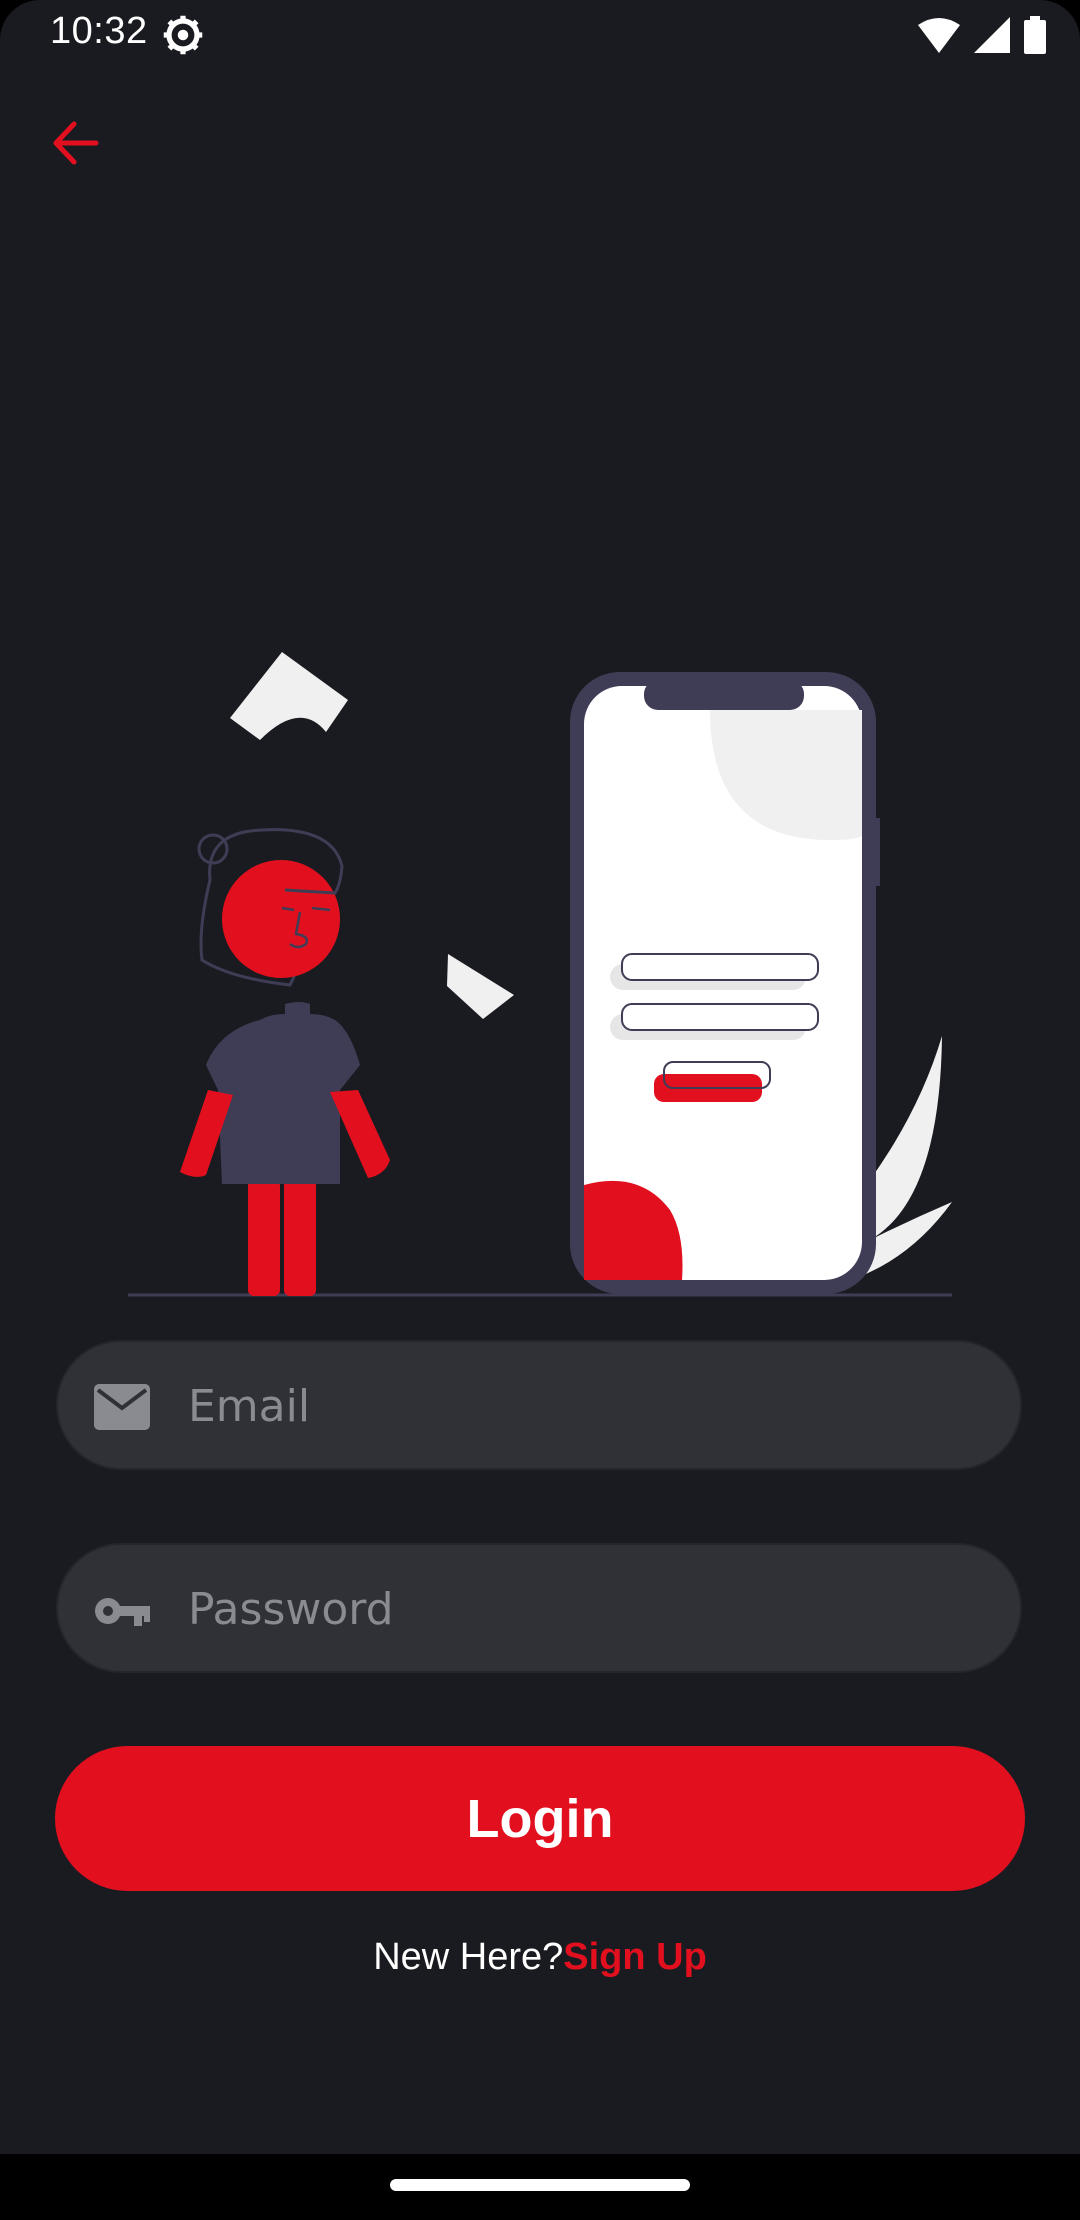 This screenshot has height=2220, width=1080. I want to click on person-hair-bun, so click(213, 849).